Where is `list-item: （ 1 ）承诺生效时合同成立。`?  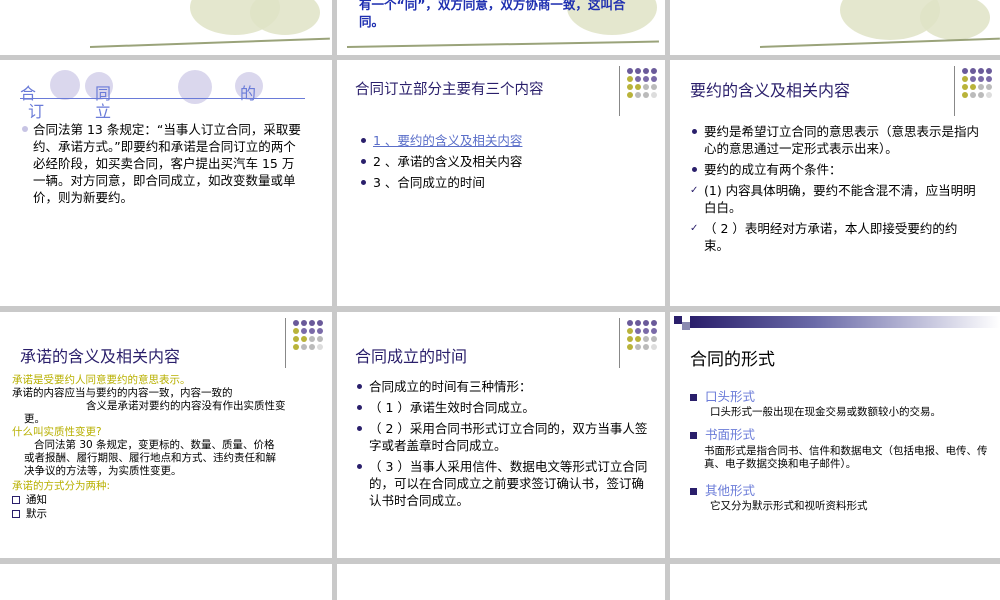 list-item: （ 1 ）承诺生效时合同成立。 is located at coordinates (503, 407).